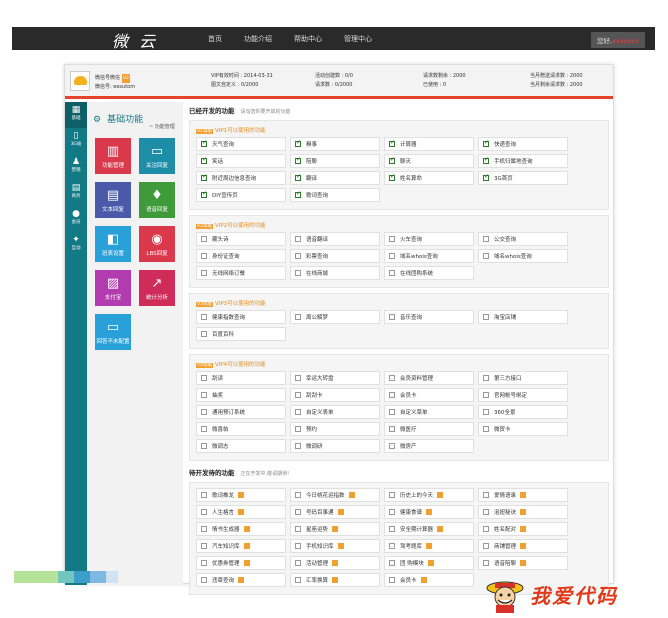 This screenshot has width=668, height=618. I want to click on feature-option: 幸运大转盘, so click(335, 378).